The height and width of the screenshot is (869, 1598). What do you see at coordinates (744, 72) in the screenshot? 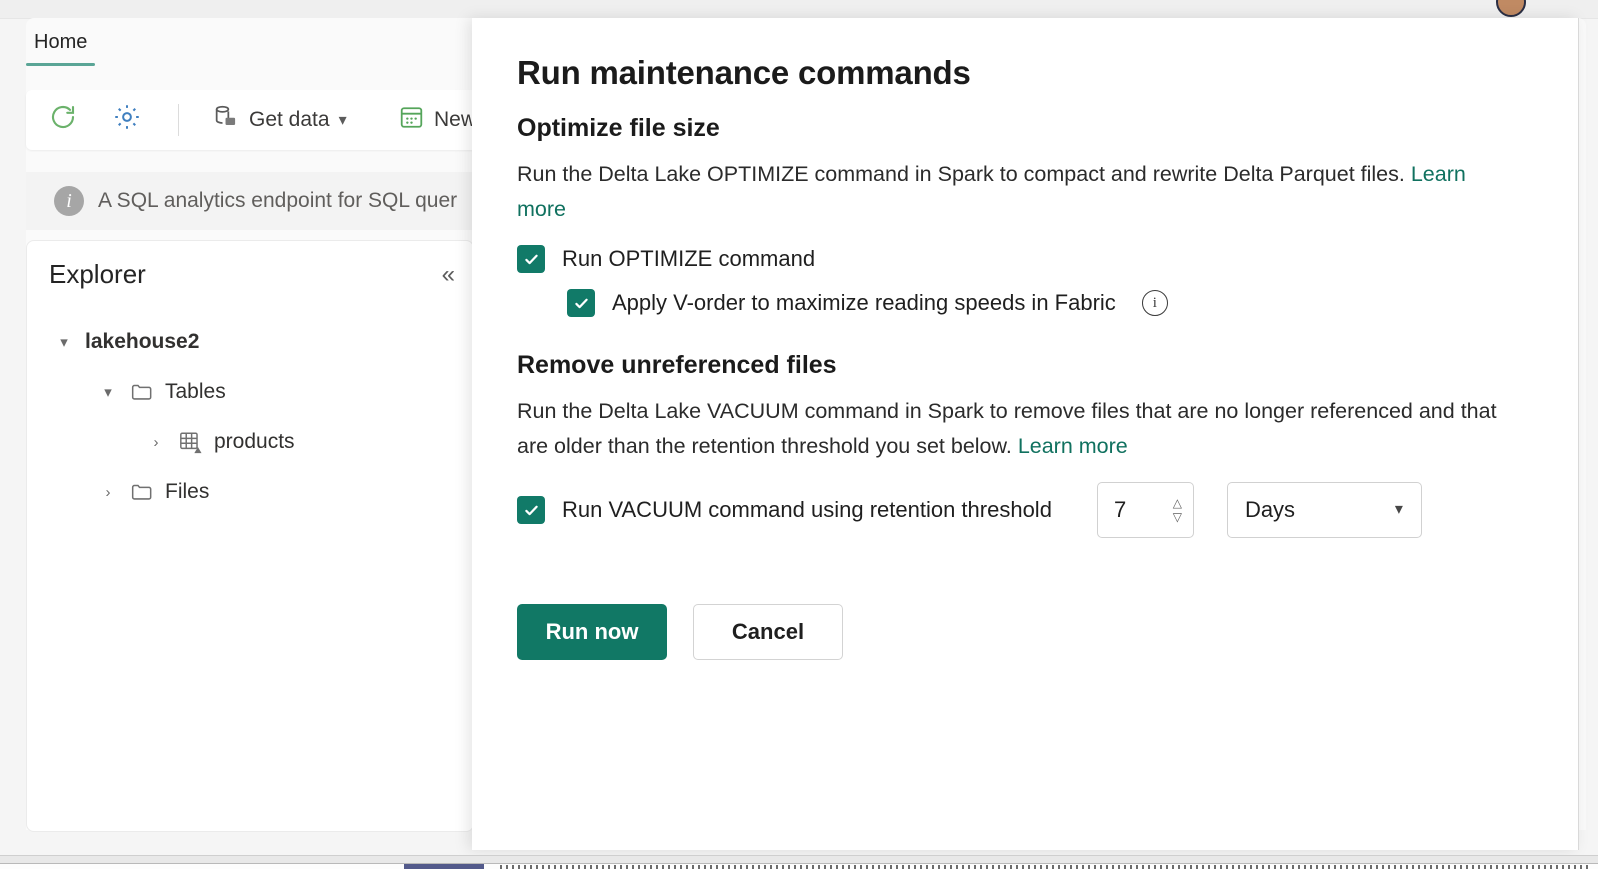
I see `panel-title: Run maintenance commands` at bounding box center [744, 72].